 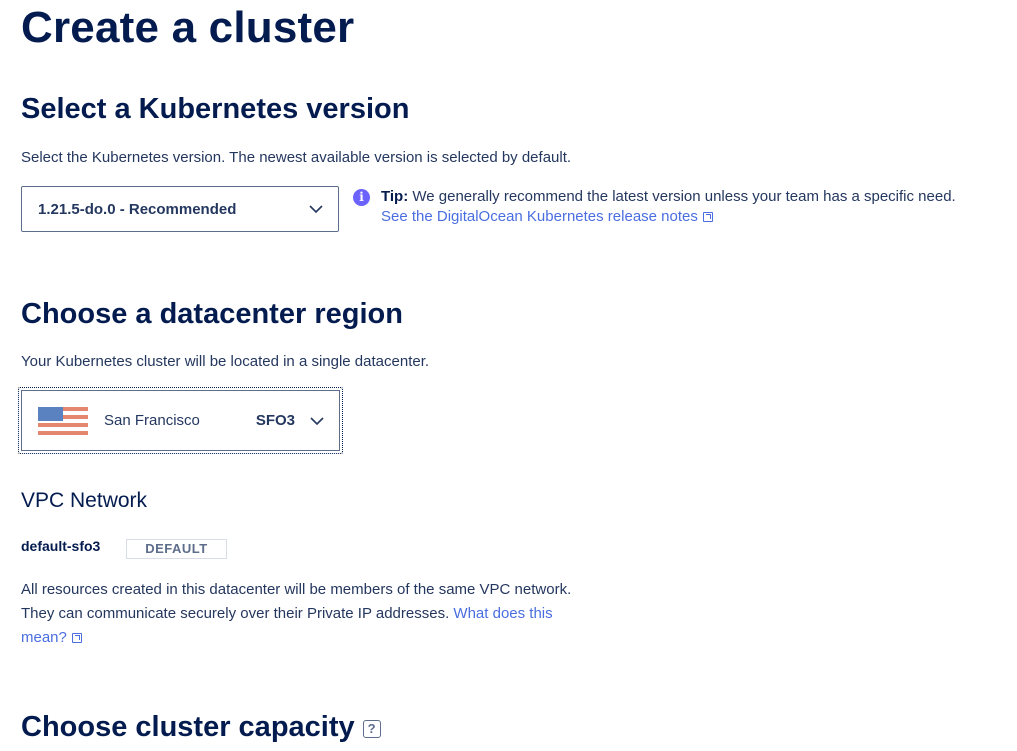 What do you see at coordinates (44, 637) in the screenshot?
I see `vpc-link-part2: mean?` at bounding box center [44, 637].